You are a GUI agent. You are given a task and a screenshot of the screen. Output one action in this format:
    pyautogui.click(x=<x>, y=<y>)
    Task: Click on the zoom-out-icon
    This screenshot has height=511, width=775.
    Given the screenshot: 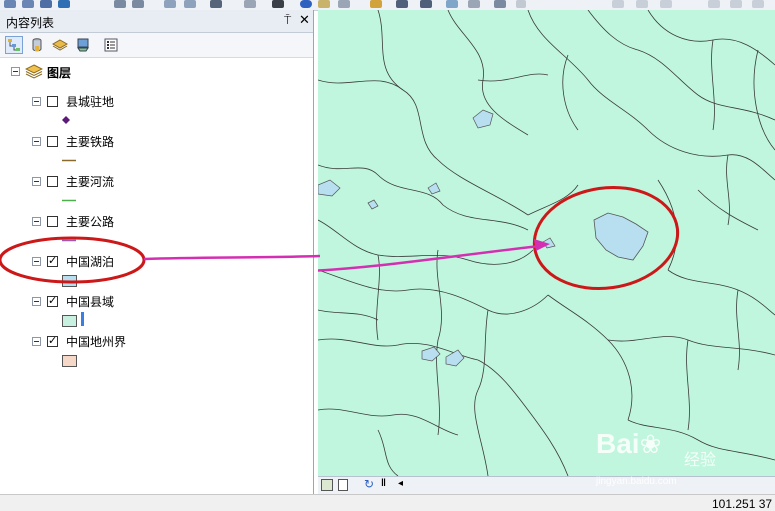 What is the action you would take?
    pyautogui.click(x=28, y=4)
    